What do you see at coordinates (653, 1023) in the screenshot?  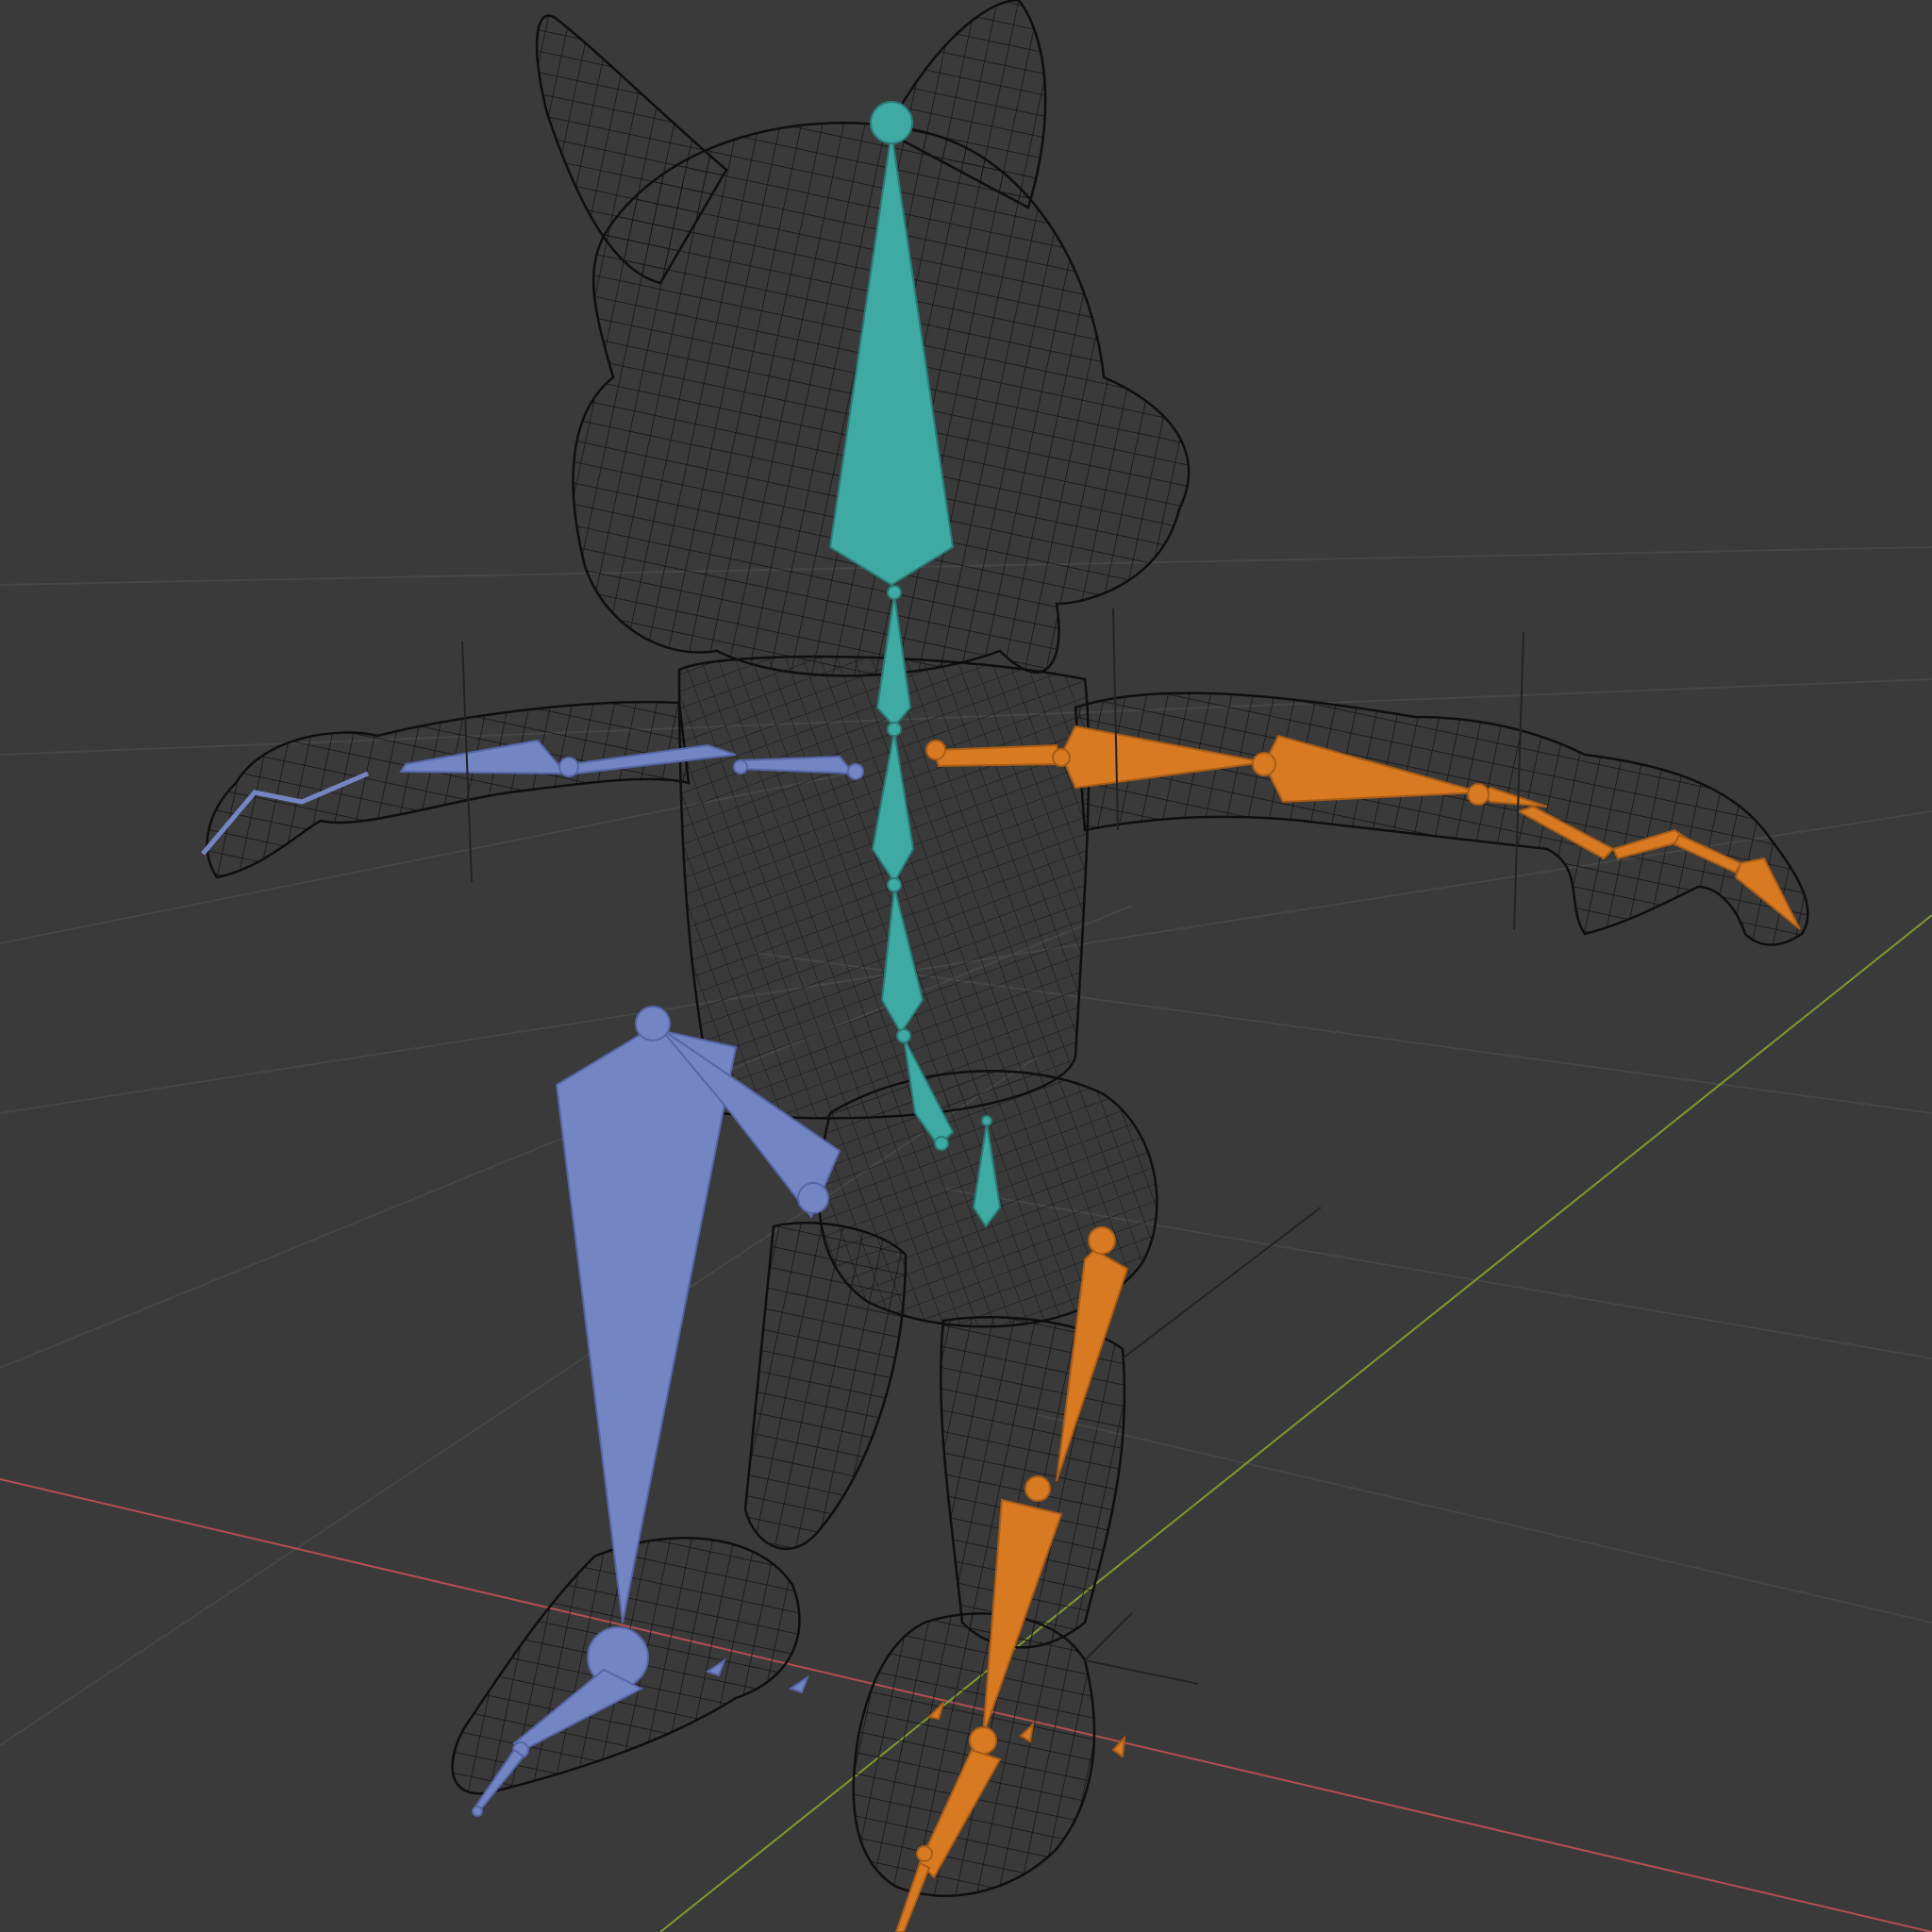 I see `bone-joint-left-hip` at bounding box center [653, 1023].